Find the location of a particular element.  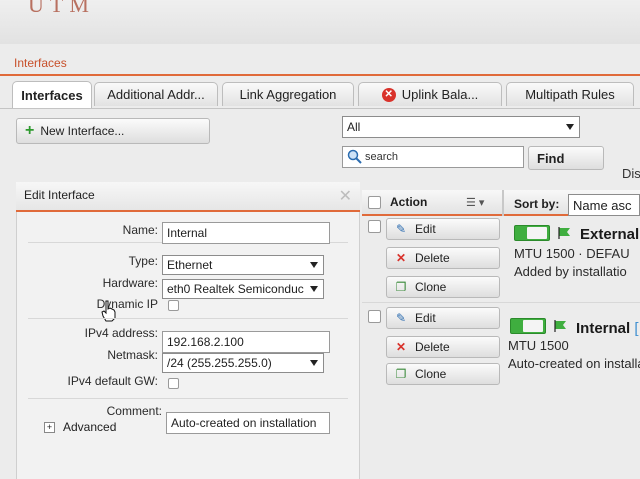

type-label: Type: is located at coordinates (143, 261).